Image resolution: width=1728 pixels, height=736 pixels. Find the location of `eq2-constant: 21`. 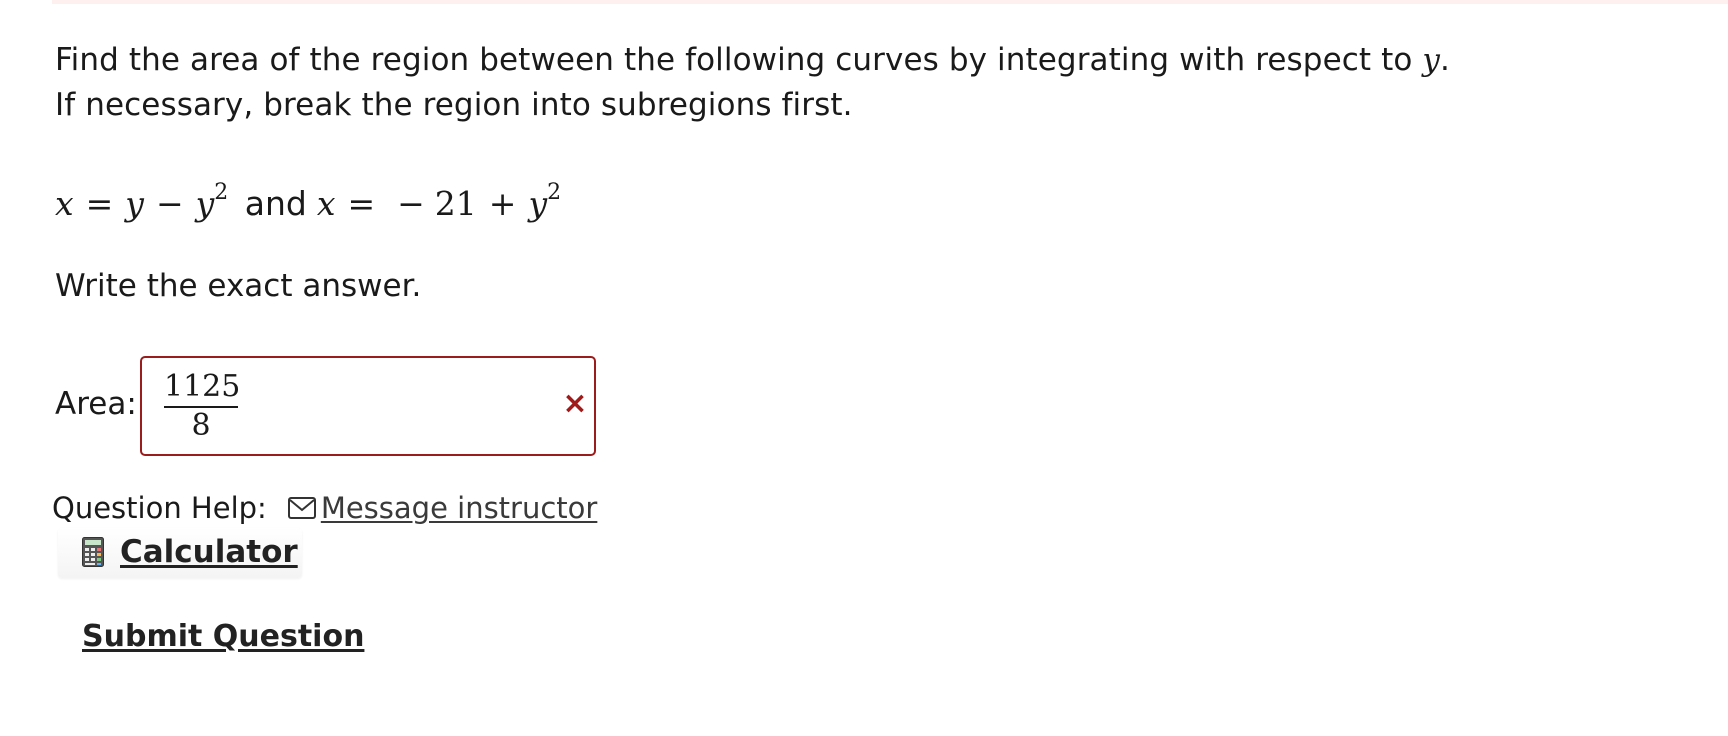

eq2-constant: 21 is located at coordinates (455, 203).